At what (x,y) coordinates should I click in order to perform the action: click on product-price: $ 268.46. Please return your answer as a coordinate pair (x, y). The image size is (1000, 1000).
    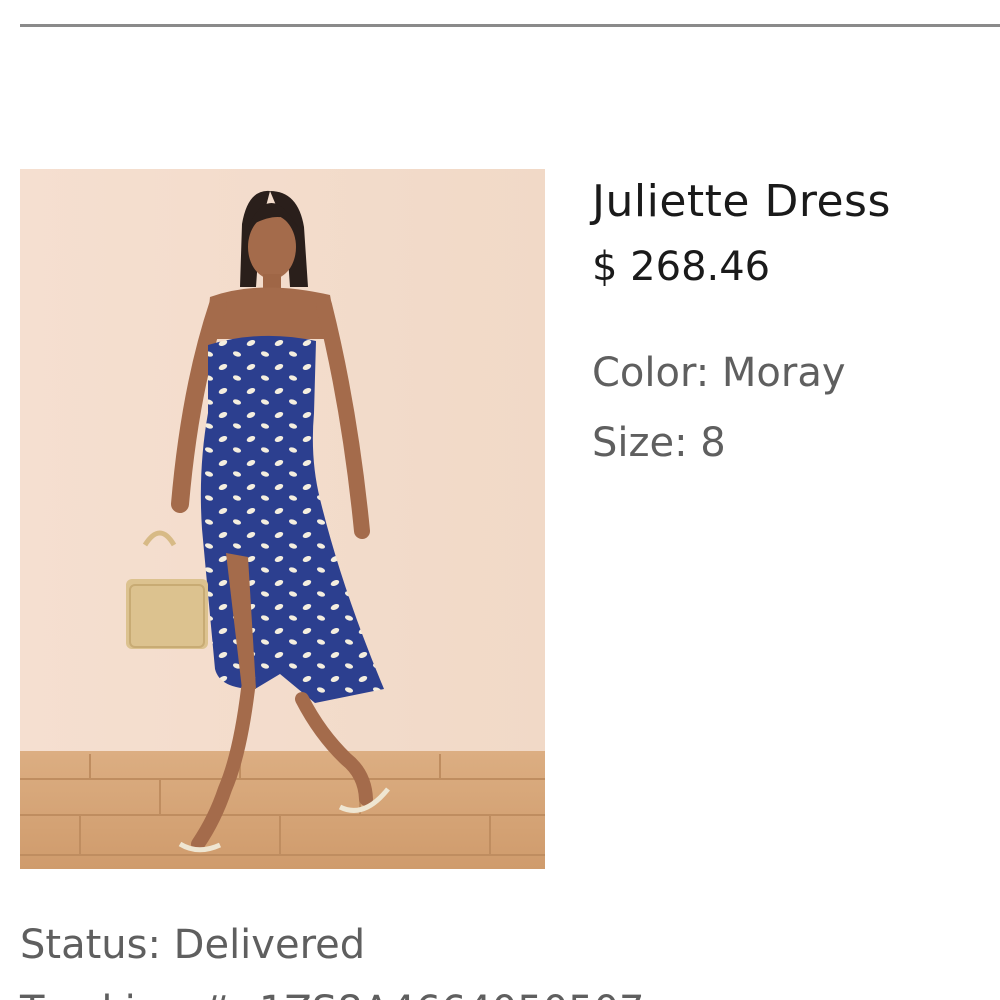
    Looking at the image, I should click on (681, 267).